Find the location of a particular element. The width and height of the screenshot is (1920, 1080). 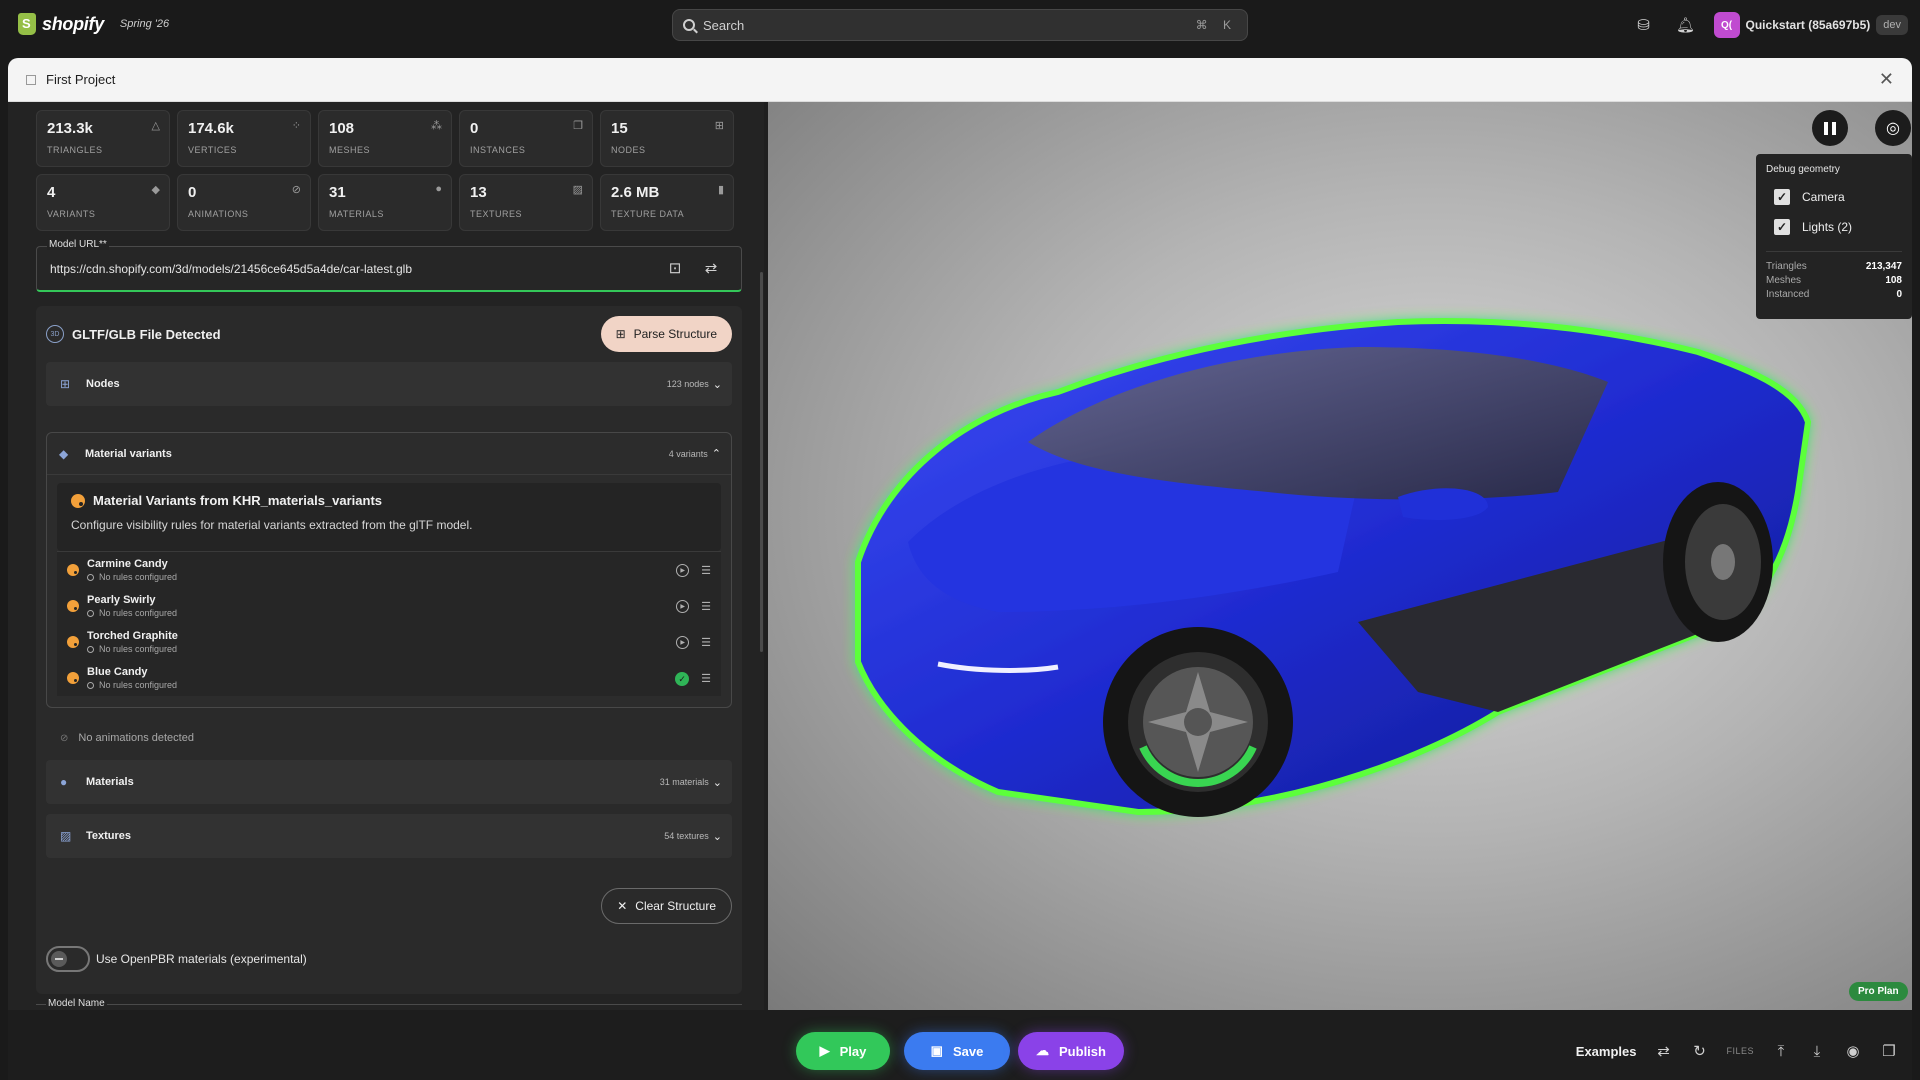

variant-item: Carmine Candy No rules configured ▶ ☰ is located at coordinates (389, 570).